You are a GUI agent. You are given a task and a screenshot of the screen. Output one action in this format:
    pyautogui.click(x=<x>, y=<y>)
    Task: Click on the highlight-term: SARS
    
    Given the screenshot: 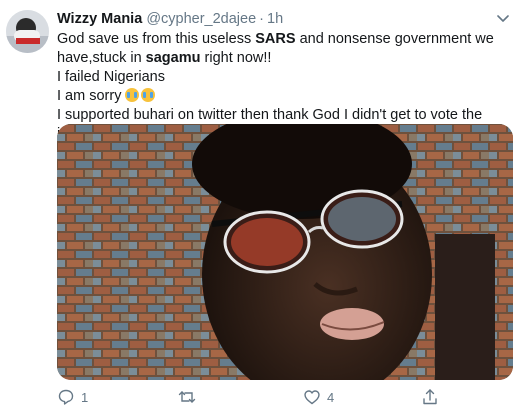 What is the action you would take?
    pyautogui.click(x=275, y=39)
    